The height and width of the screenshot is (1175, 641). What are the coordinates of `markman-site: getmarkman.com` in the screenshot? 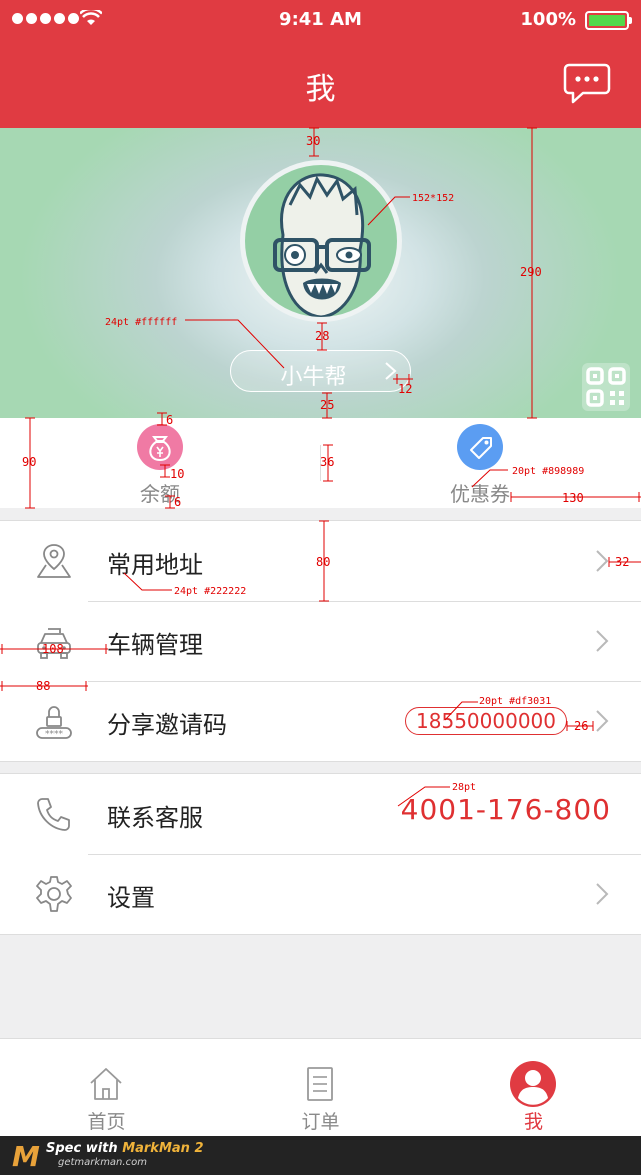 It's located at (102, 1162).